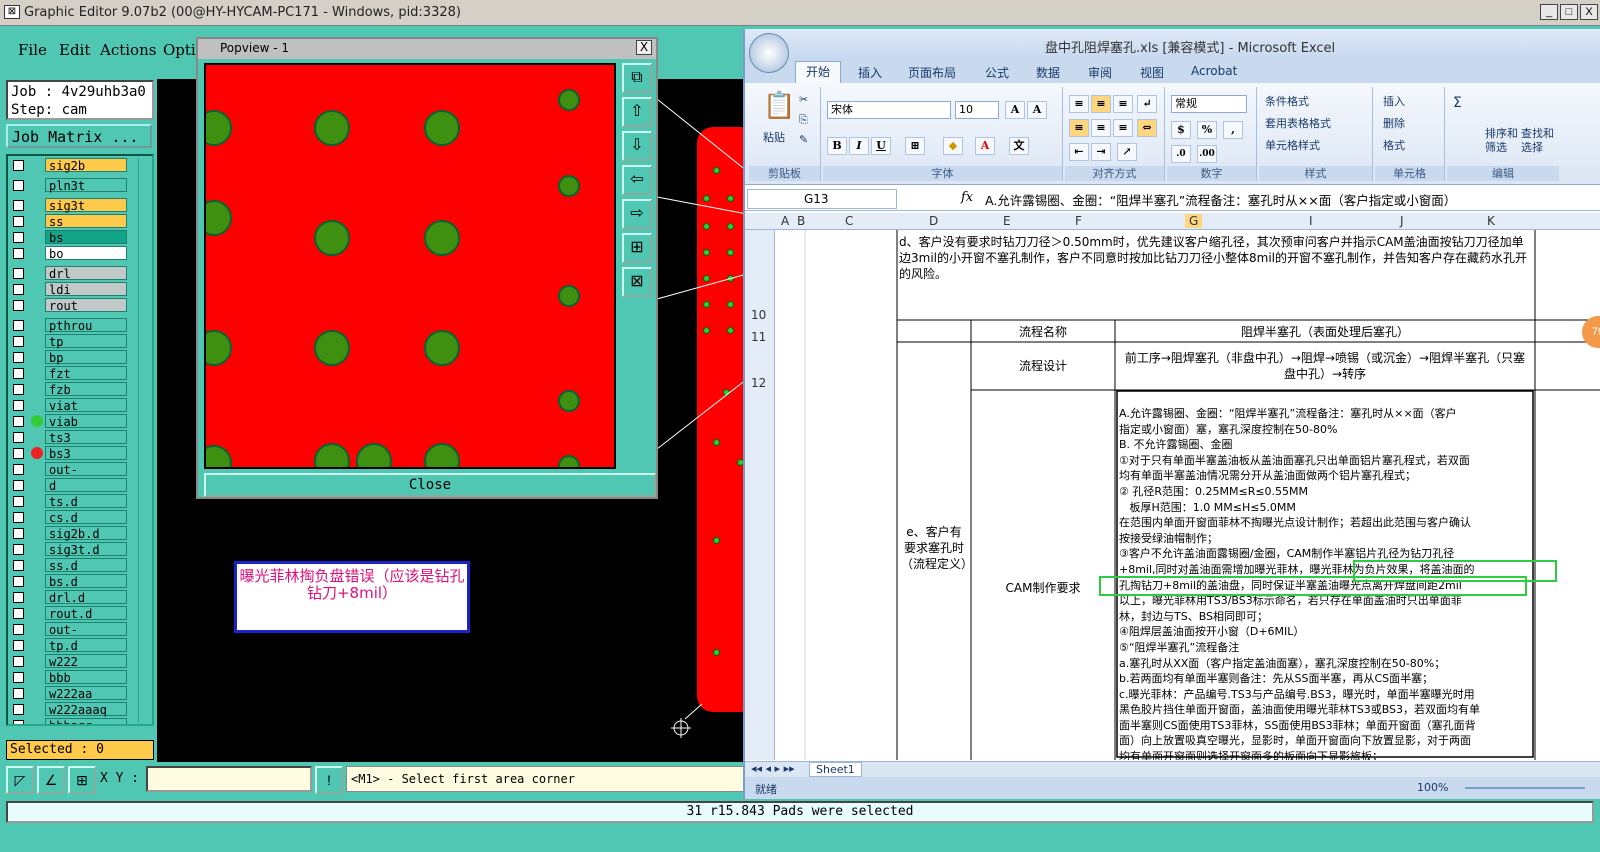 This screenshot has width=1600, height=852. Describe the element at coordinates (86, 693) in the screenshot. I see `layer-name: w222aa` at that location.